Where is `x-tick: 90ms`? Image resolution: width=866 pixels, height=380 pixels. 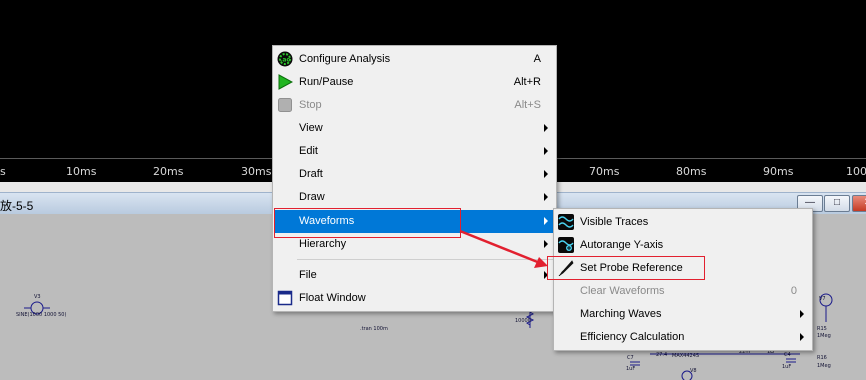
x-tick: 90ms is located at coordinates (778, 171).